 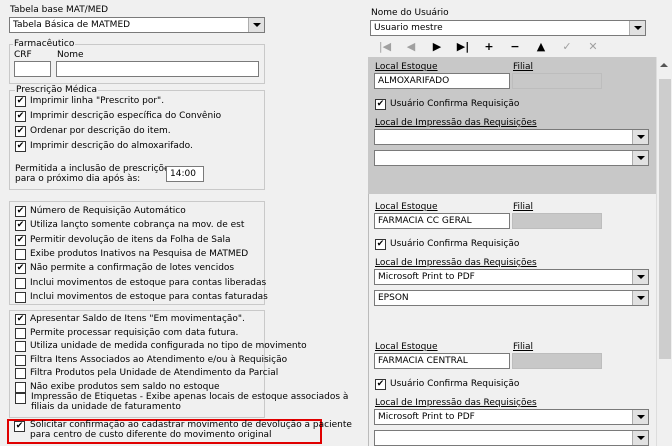 I want to click on impressora-combo-2: EPSON, so click(x=511, y=298).